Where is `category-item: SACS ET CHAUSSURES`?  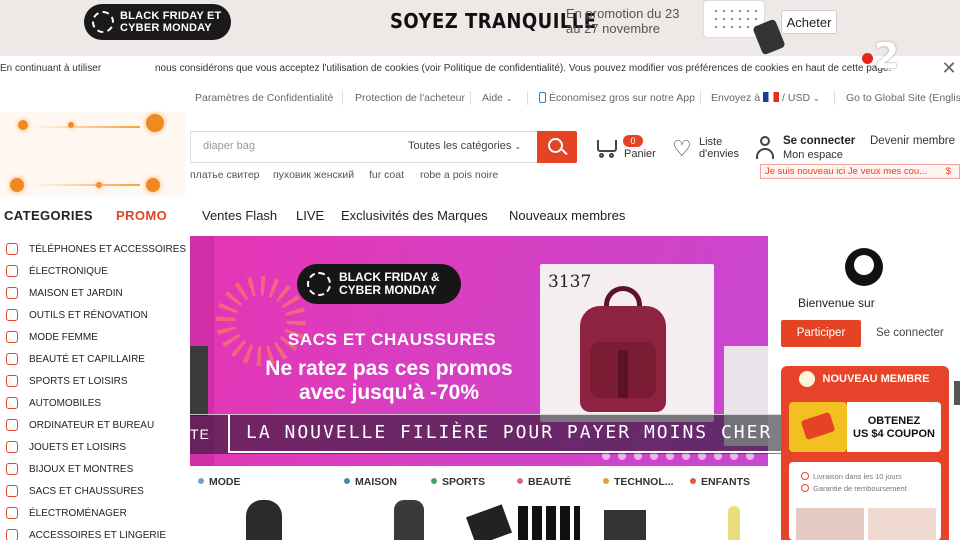
category-item: SACS ET CHAUSSURES is located at coordinates (94, 492).